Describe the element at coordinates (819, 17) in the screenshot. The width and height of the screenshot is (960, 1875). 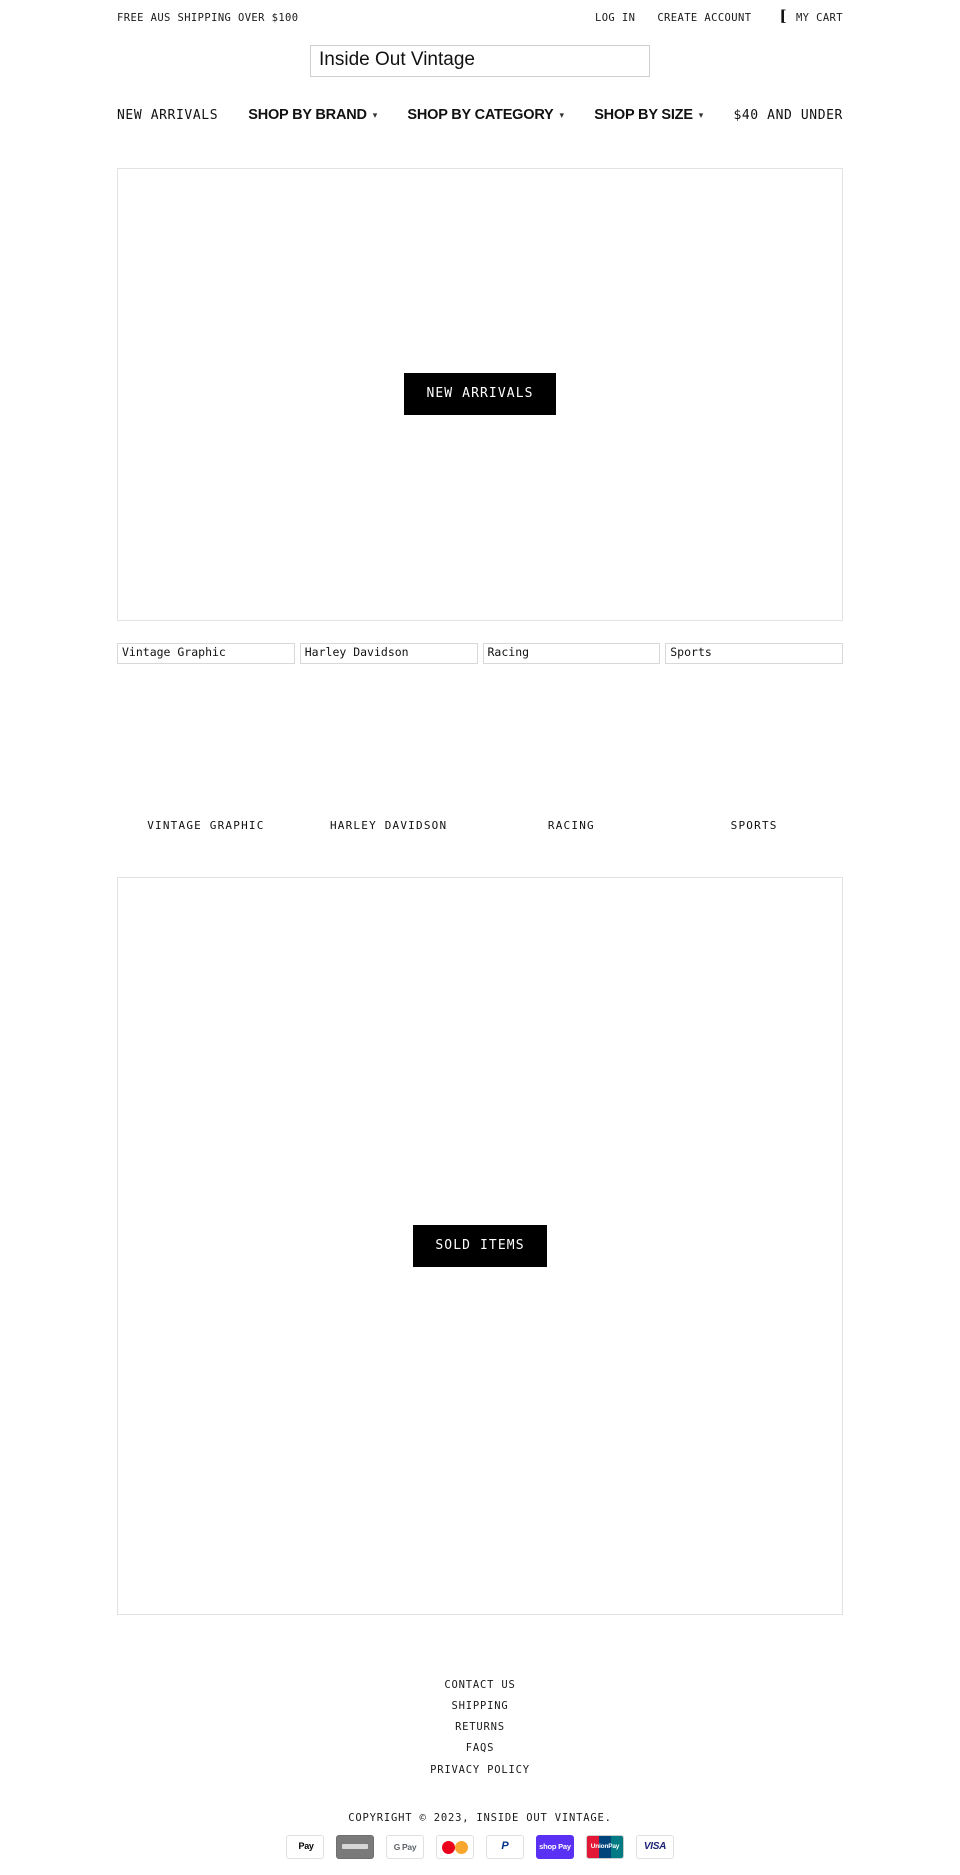
I see `my-cart-label: MY CART` at that location.